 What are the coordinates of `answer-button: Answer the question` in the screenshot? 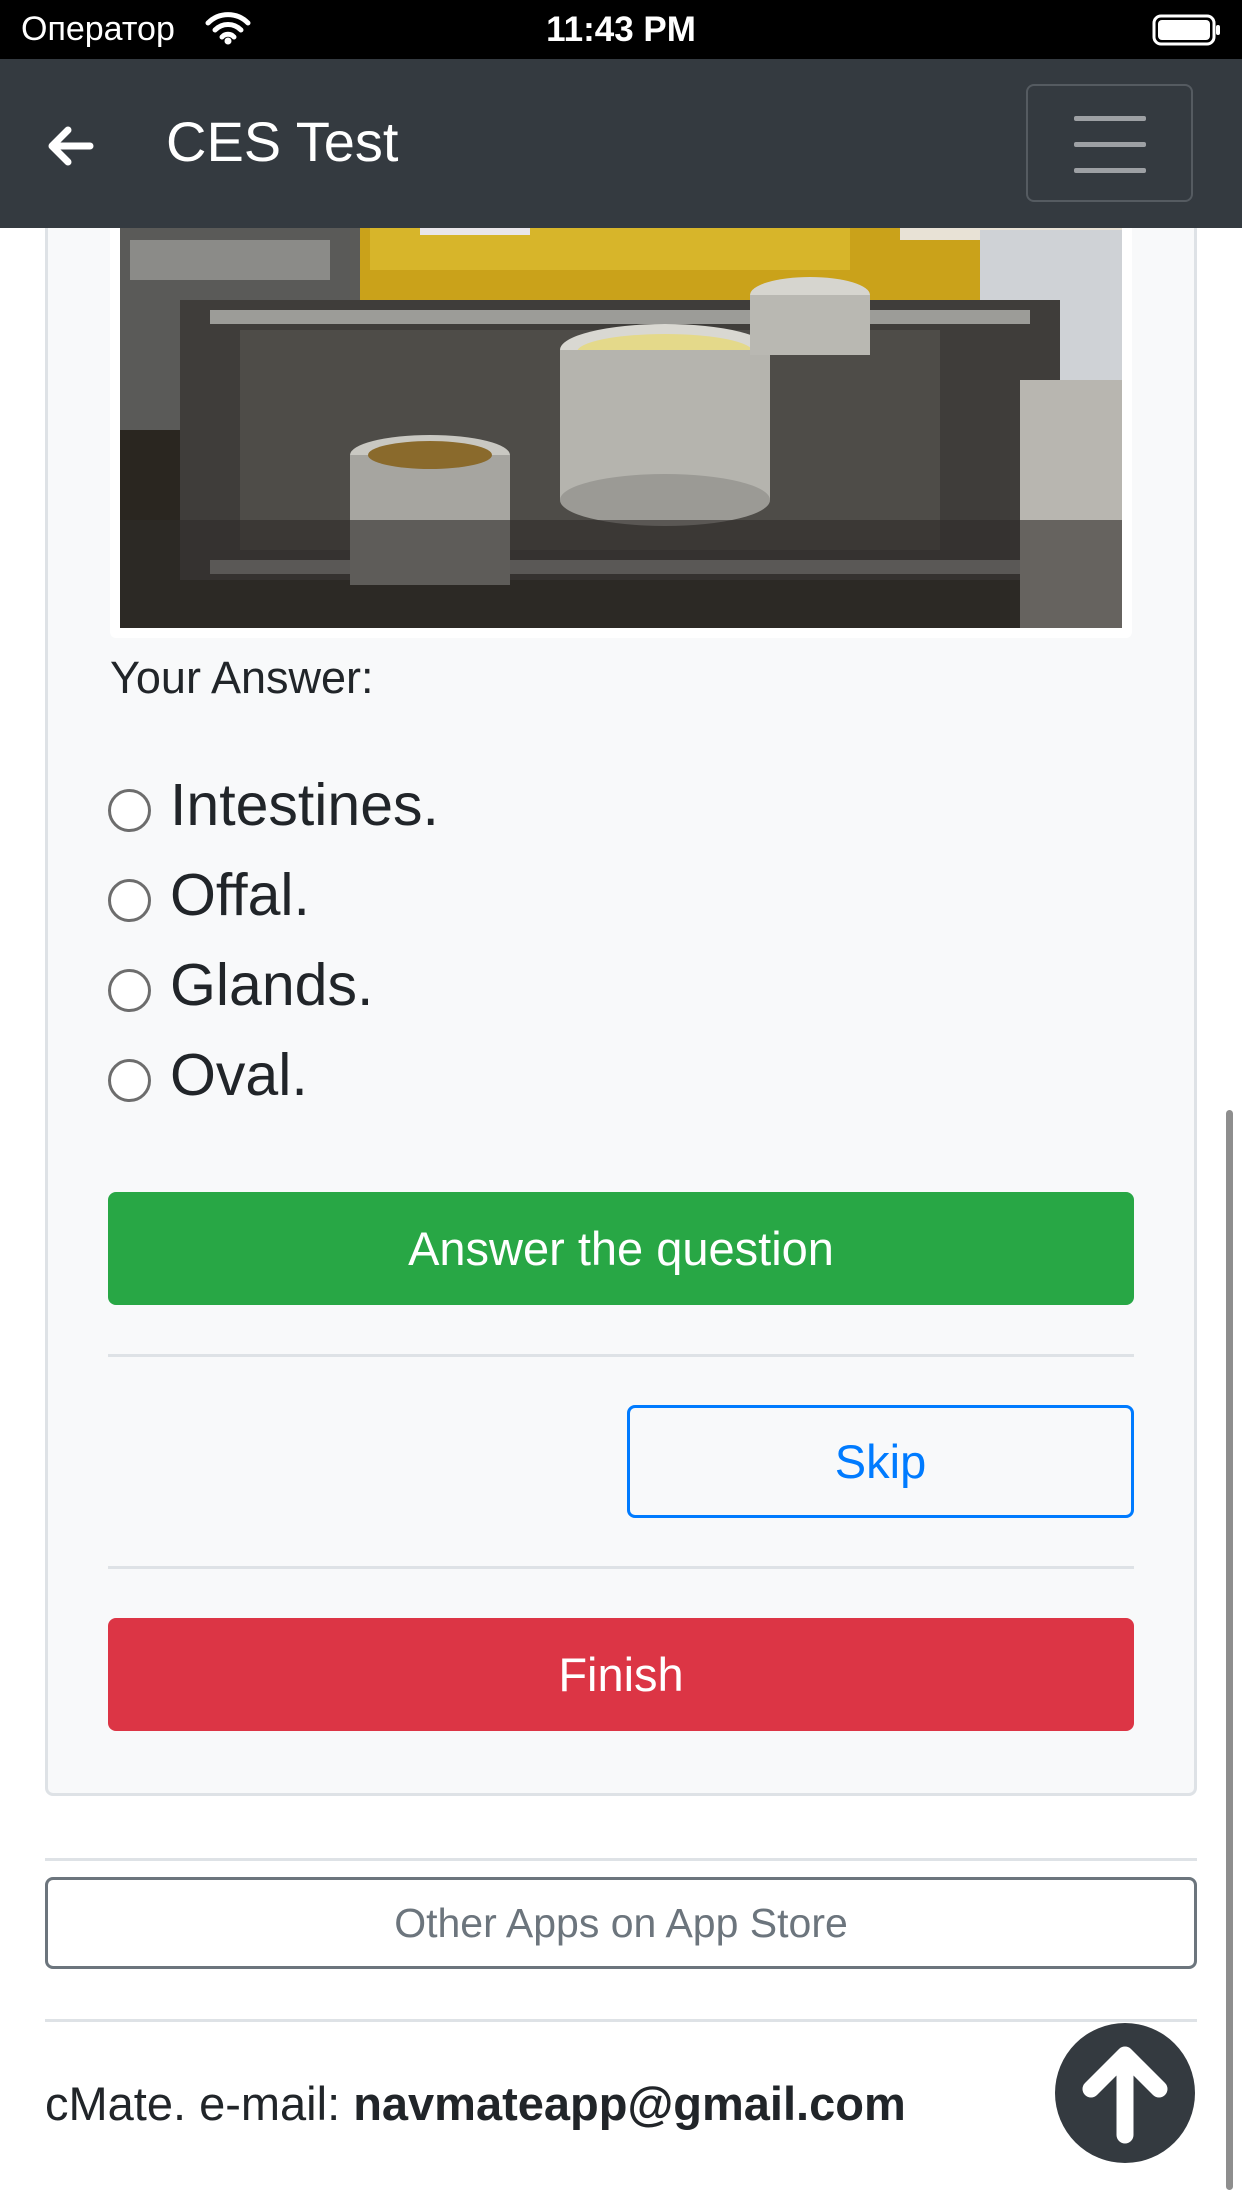 It's located at (621, 1248).